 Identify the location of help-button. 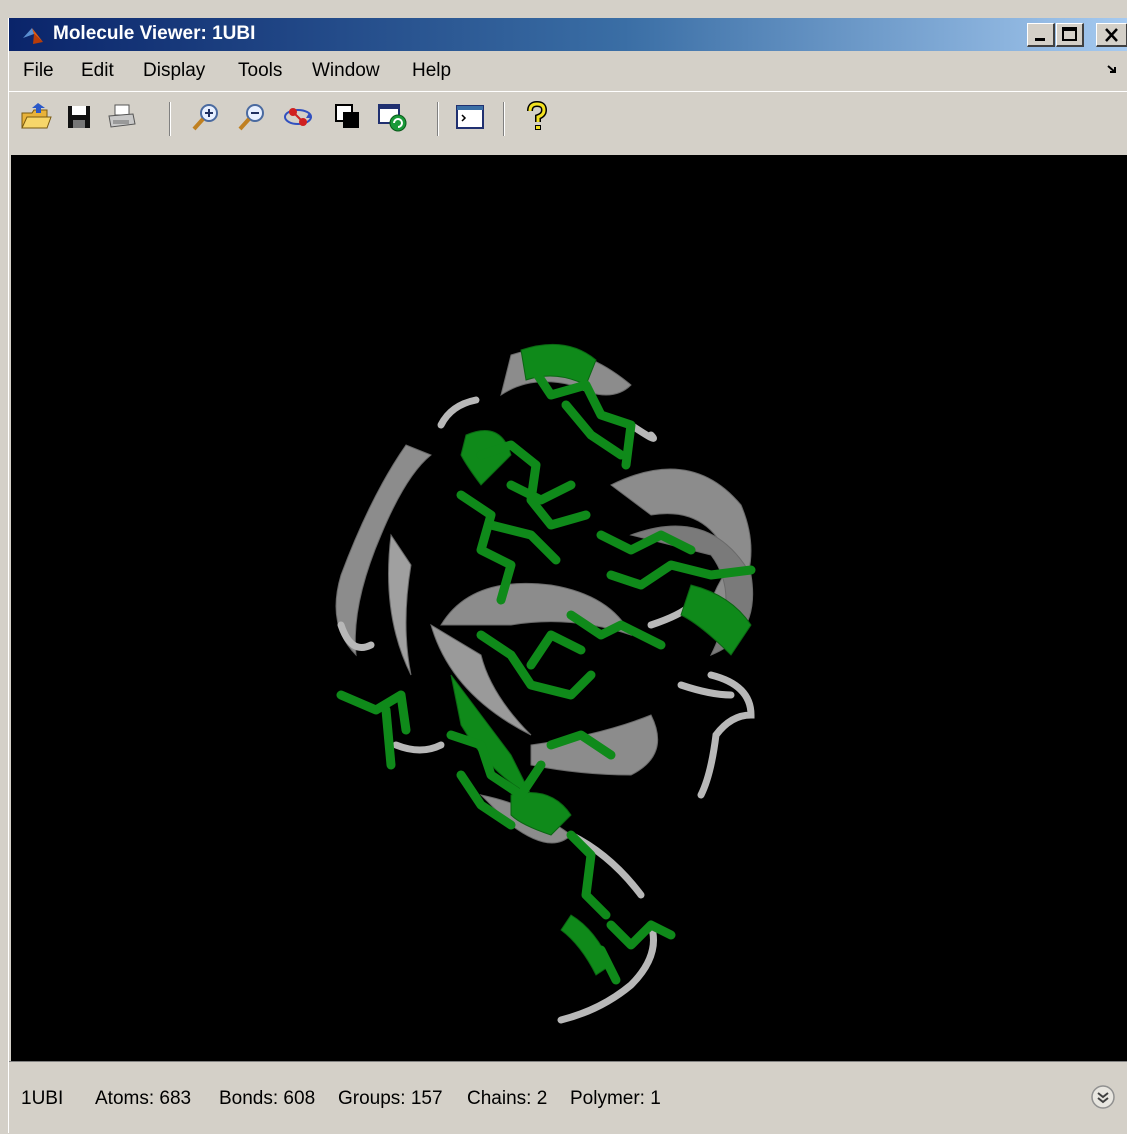
(536, 117).